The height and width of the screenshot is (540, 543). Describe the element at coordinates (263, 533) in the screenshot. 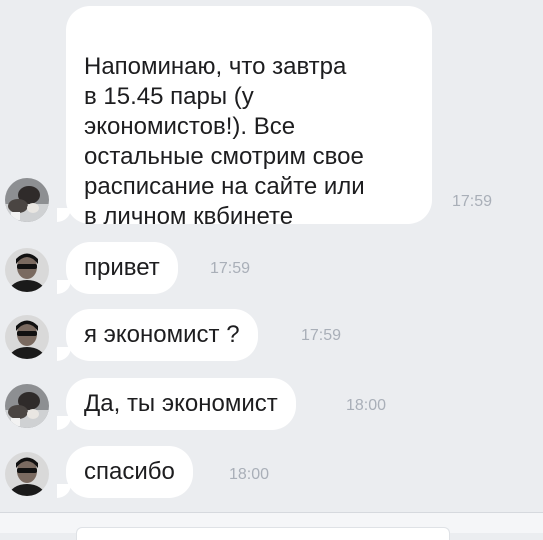

I see `message-input` at that location.